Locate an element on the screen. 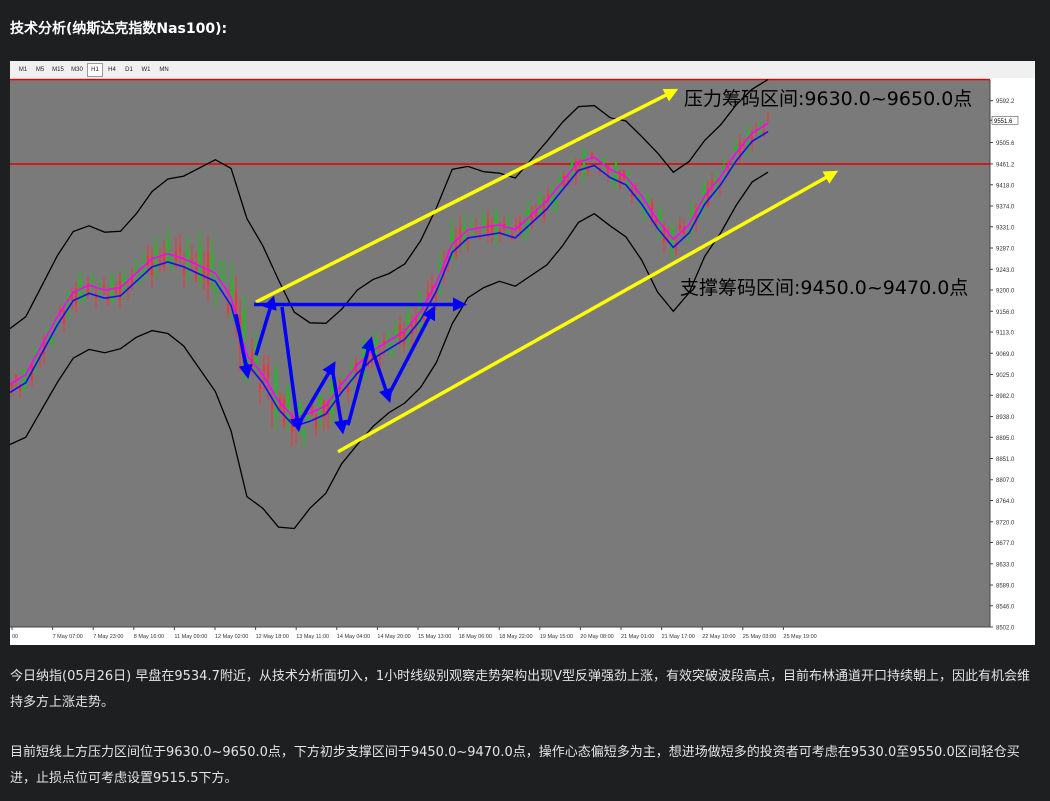  x-tick-label: 14 May 20:00 is located at coordinates (393, 637).